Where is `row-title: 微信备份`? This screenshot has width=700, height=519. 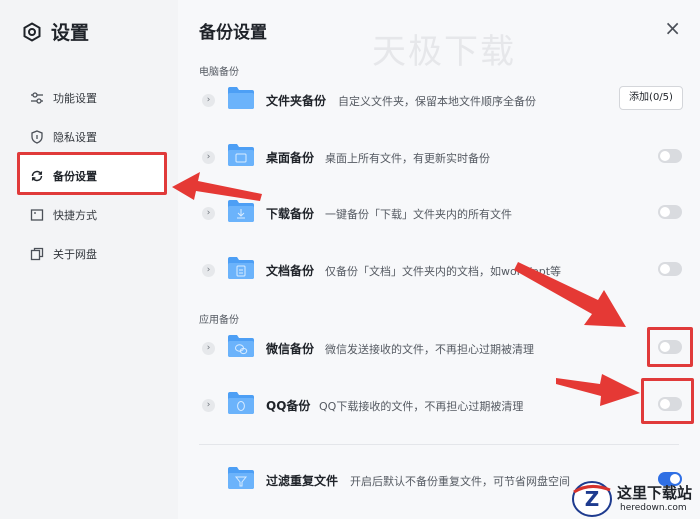 row-title: 微信备份 is located at coordinates (290, 349).